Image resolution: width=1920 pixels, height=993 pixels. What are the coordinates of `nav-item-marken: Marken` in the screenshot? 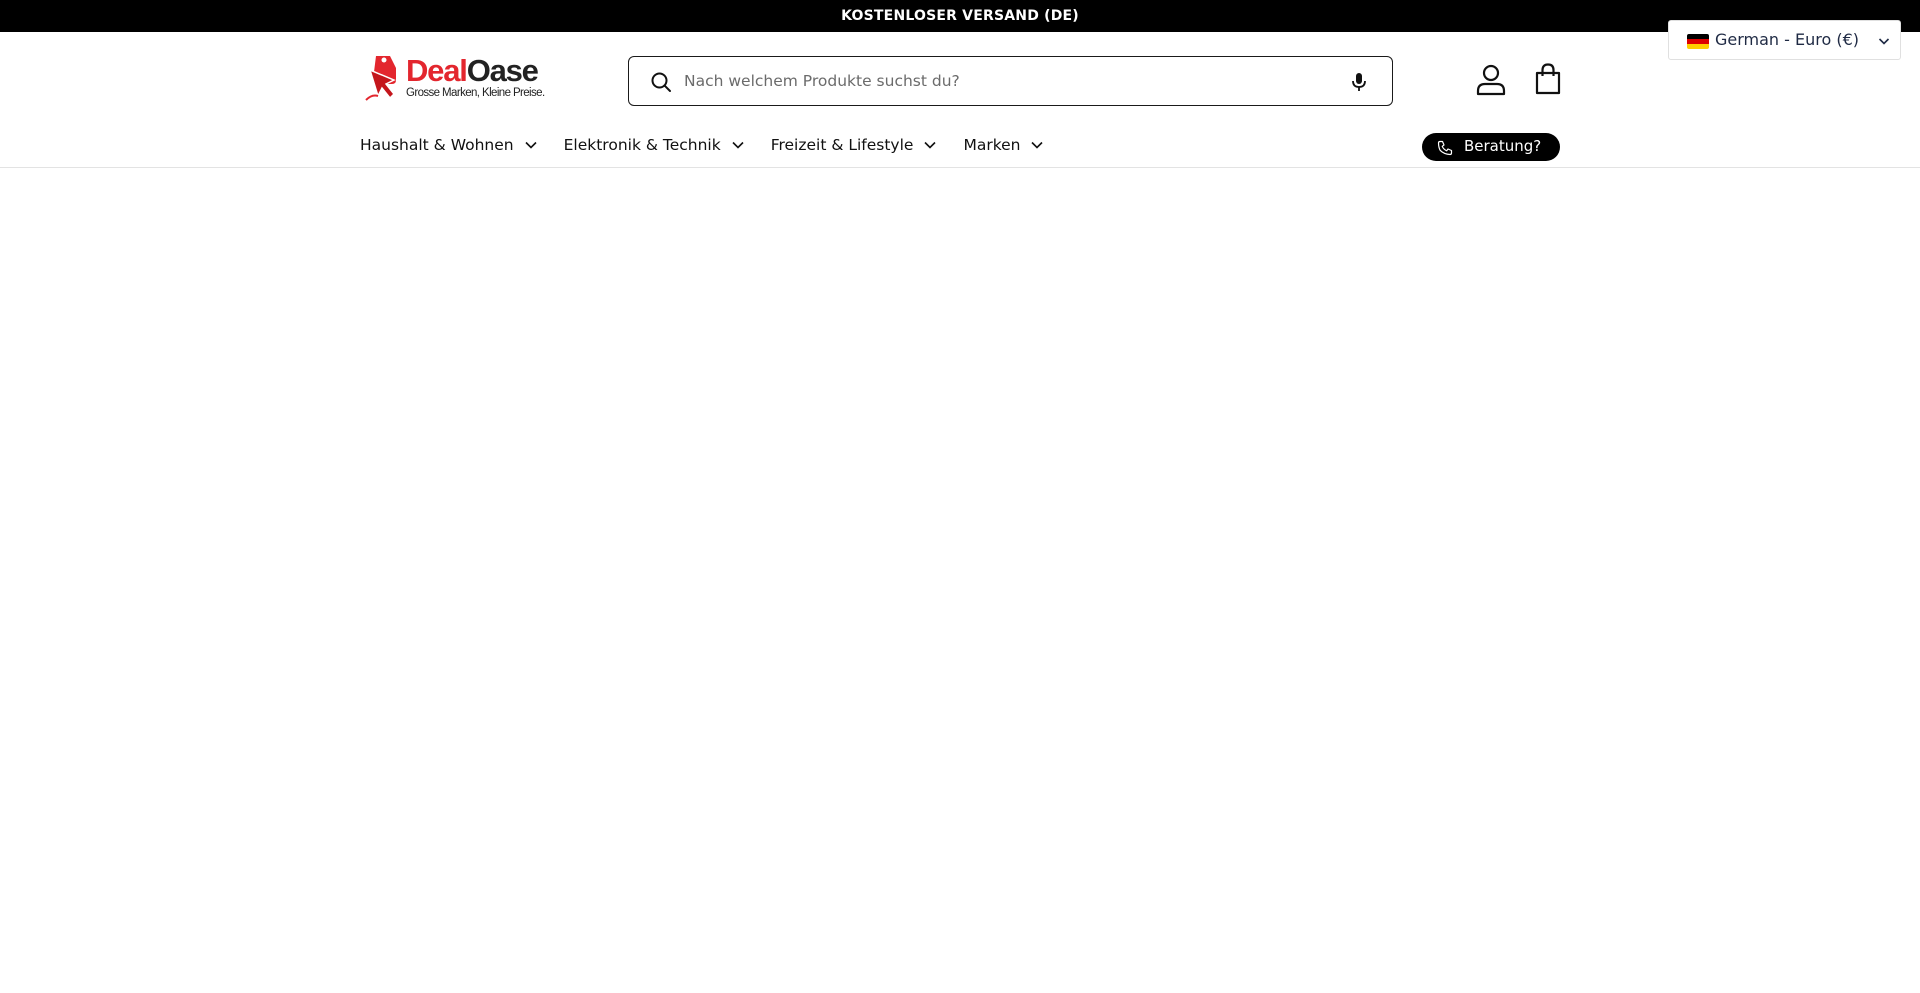 It's located at (1003, 145).